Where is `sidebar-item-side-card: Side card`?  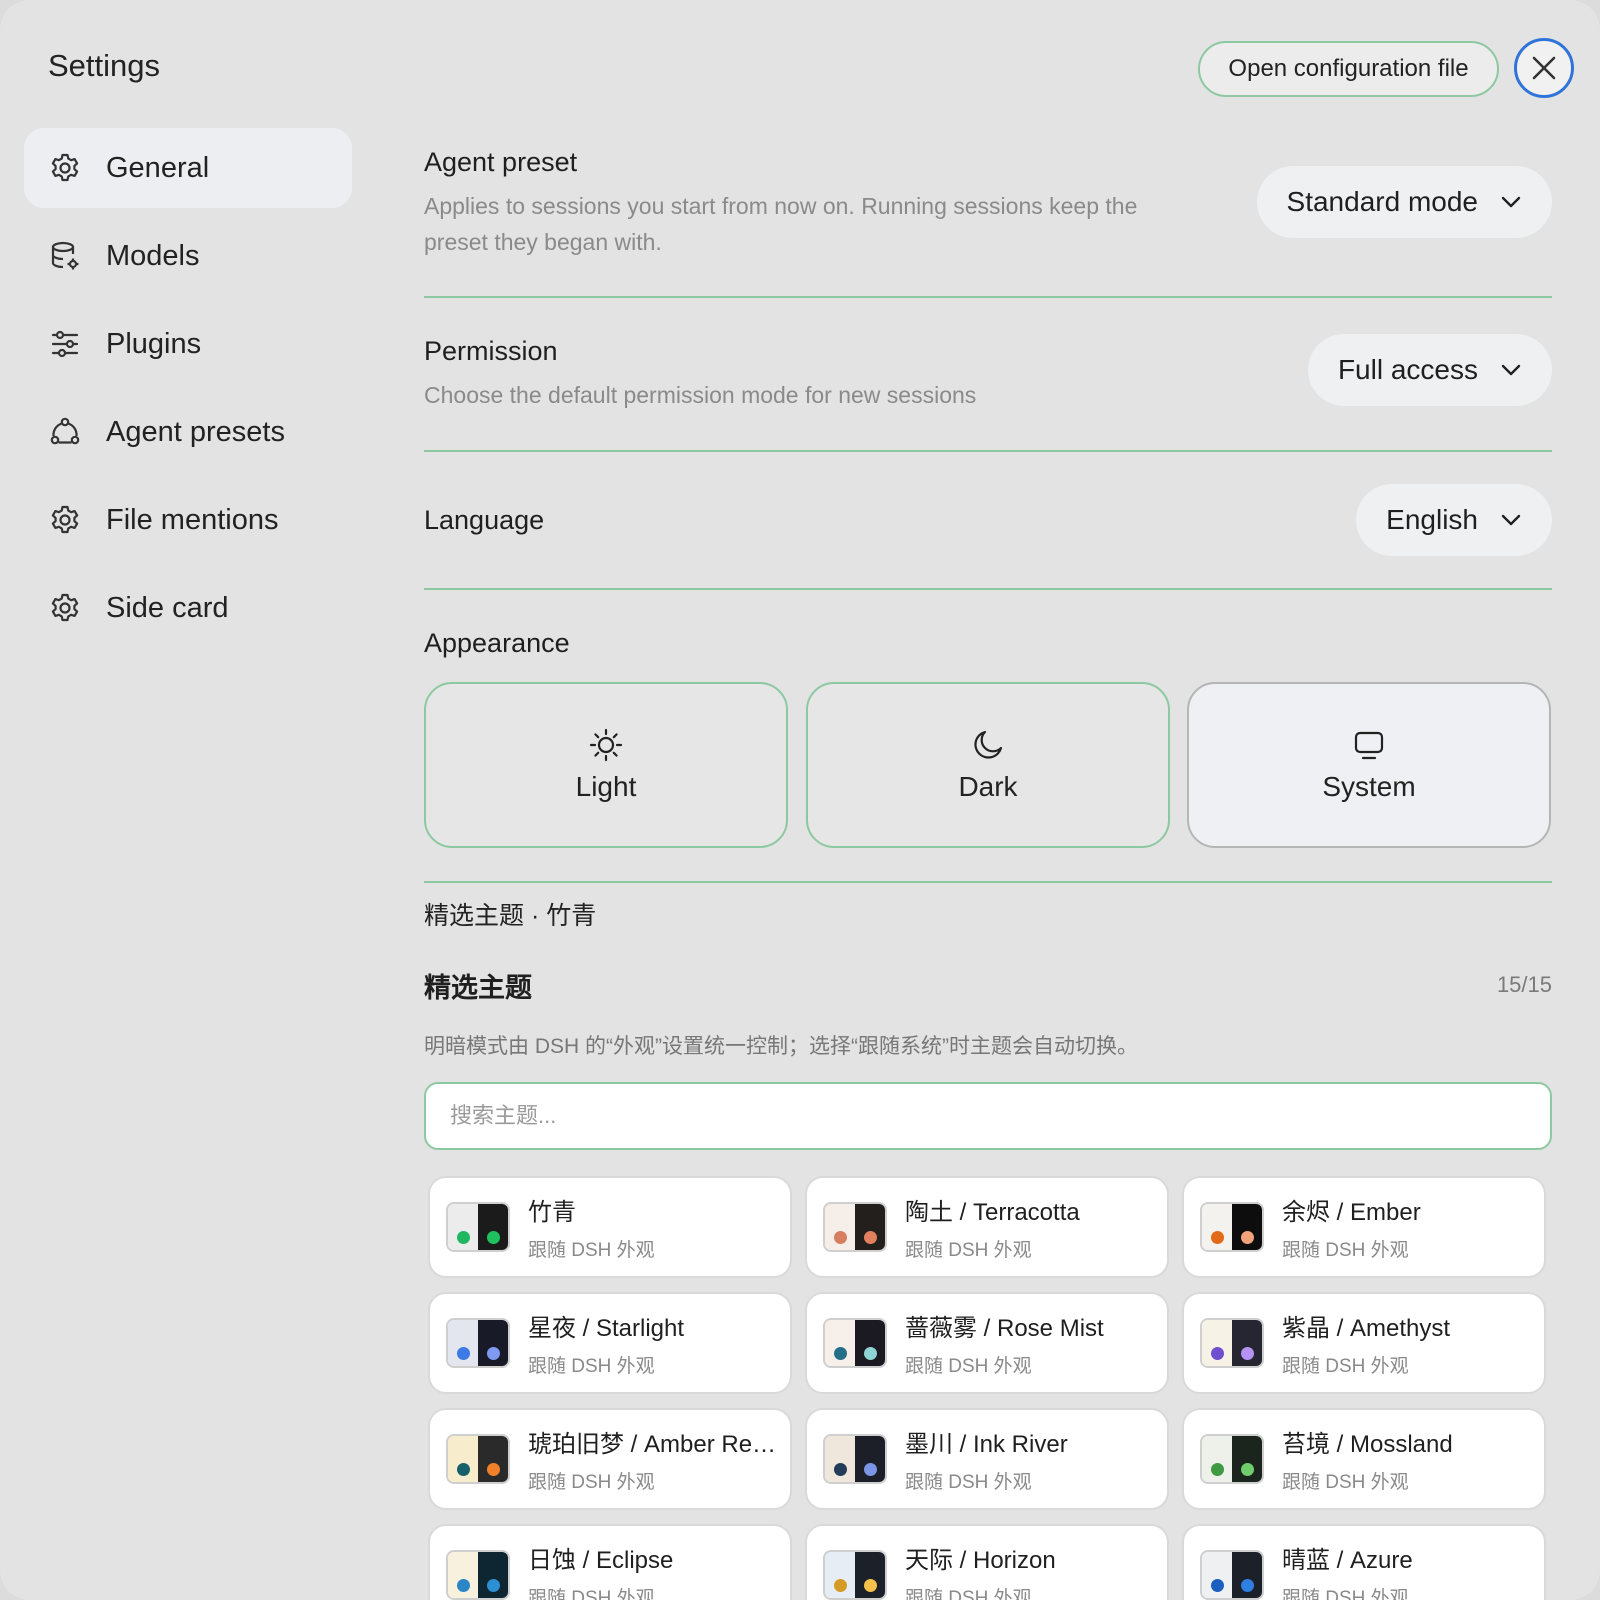 sidebar-item-side-card: Side card is located at coordinates (188, 608).